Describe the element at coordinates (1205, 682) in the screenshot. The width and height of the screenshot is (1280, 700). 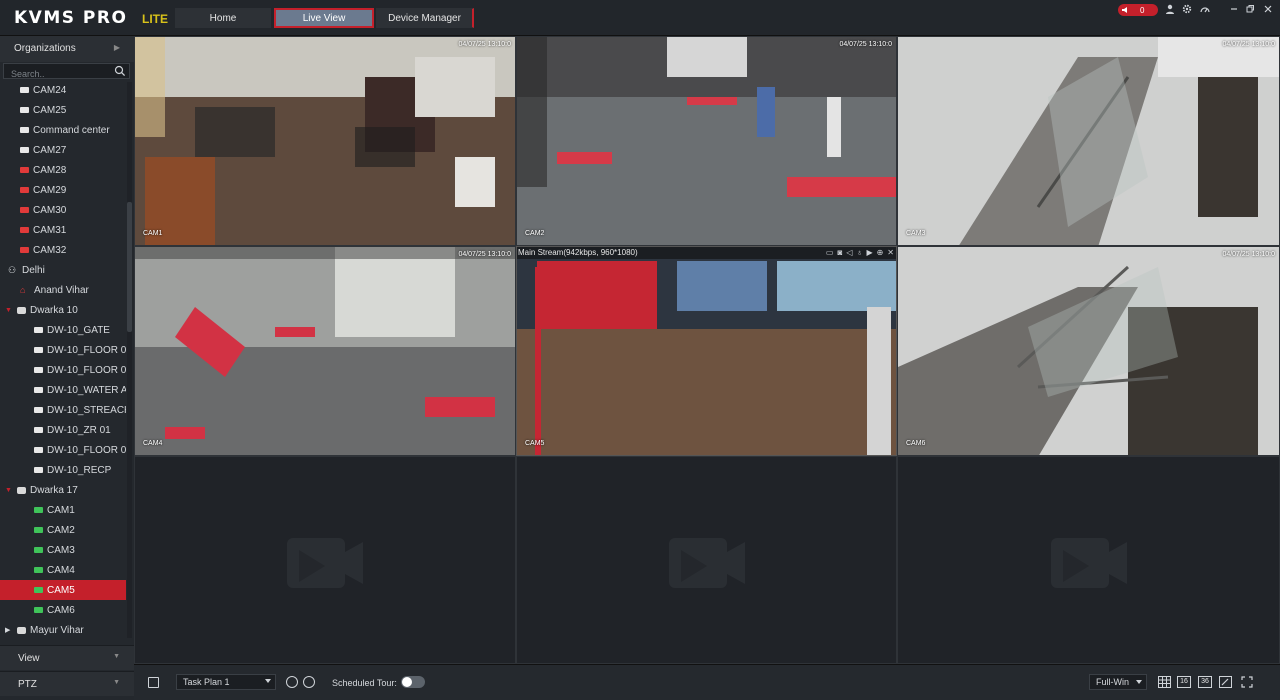
I see `layout-36-button: 36` at that location.